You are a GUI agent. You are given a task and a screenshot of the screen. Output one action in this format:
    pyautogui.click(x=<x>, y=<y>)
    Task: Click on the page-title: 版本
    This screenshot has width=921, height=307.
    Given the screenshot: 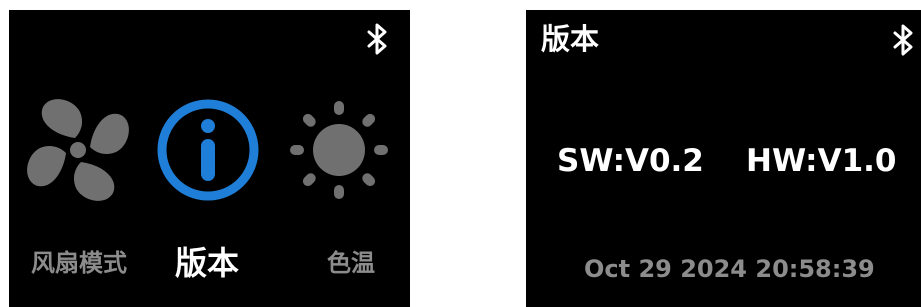 What is the action you would take?
    pyautogui.click(x=570, y=39)
    